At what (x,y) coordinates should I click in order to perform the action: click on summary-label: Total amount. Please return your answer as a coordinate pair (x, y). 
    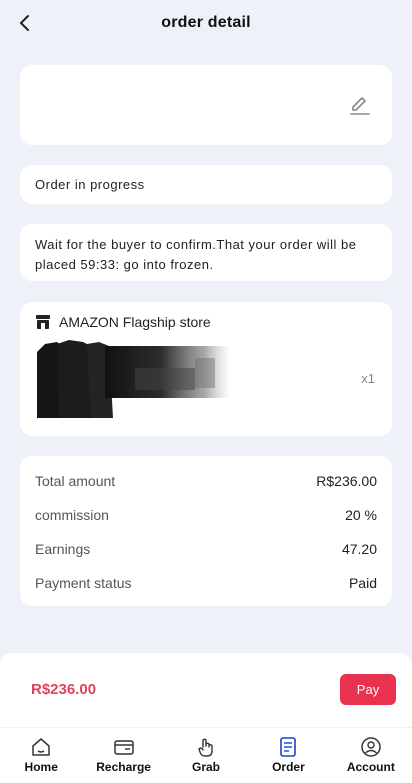
    Looking at the image, I should click on (75, 481).